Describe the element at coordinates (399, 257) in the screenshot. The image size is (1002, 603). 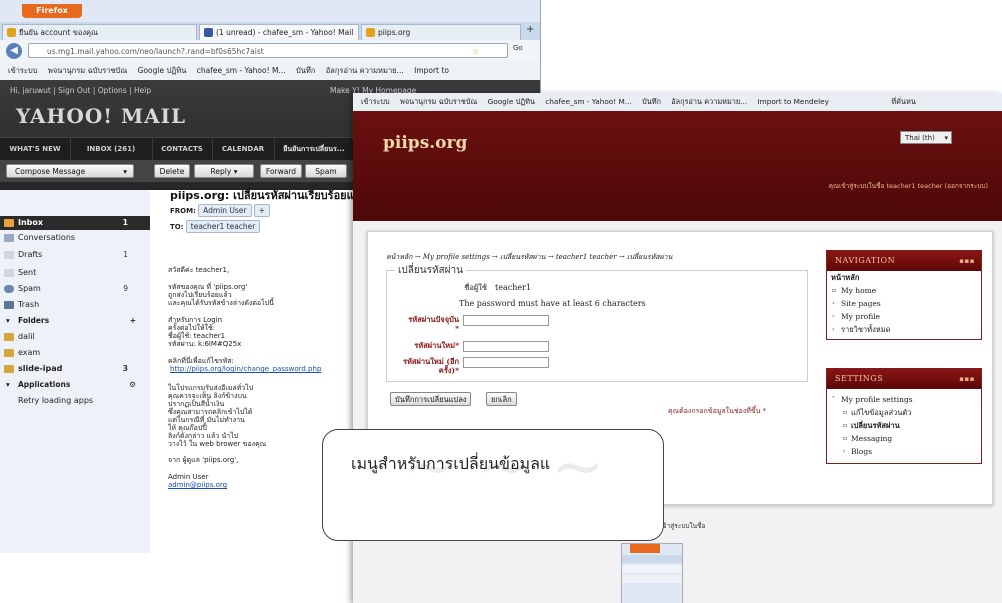
I see `breadcrumb-item: หน้าหลัก` at that location.